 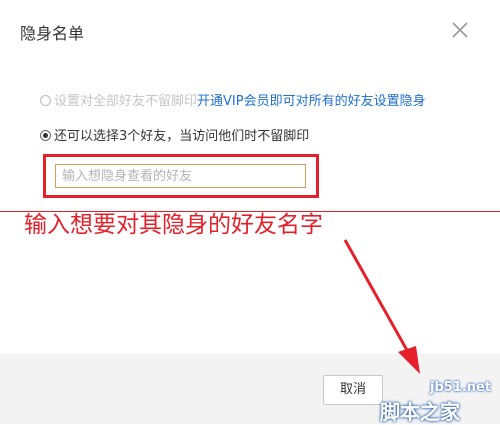 I want to click on option-all-friends: 设置对全部好友不留脚印开通VIP会员即可对所有的好友设置隐身, so click(x=233, y=99).